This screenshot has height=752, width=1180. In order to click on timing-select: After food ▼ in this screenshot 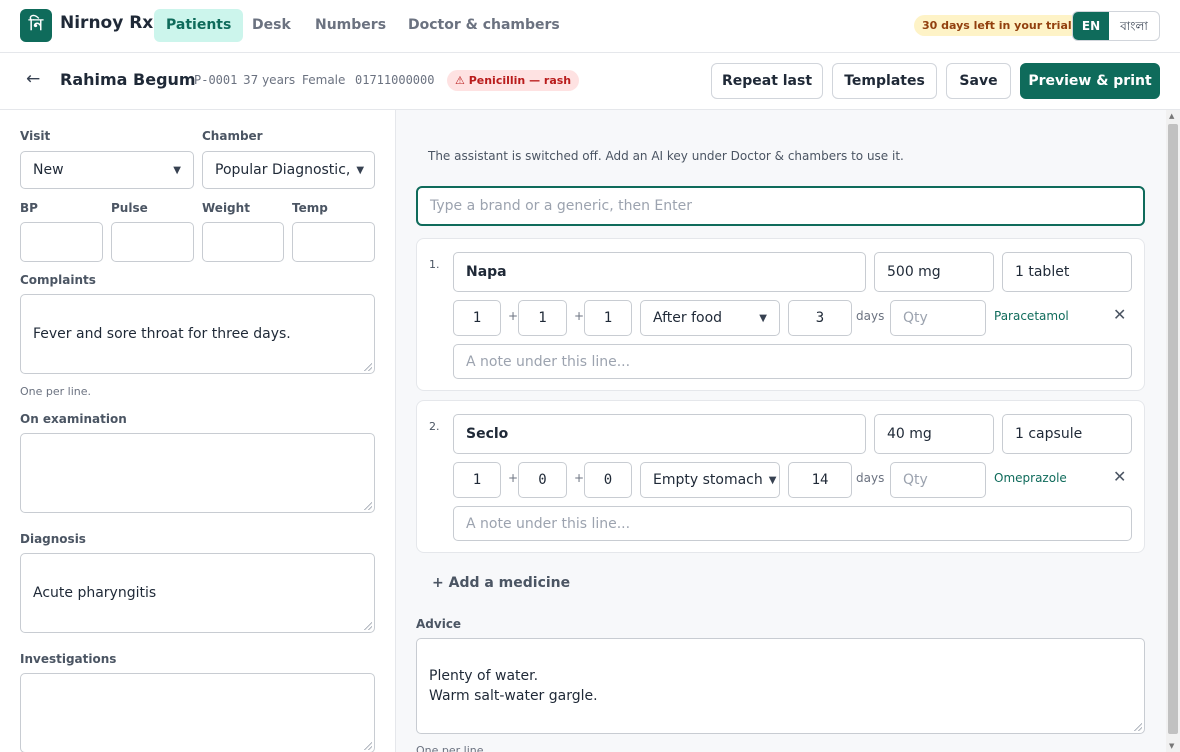, I will do `click(710, 318)`.